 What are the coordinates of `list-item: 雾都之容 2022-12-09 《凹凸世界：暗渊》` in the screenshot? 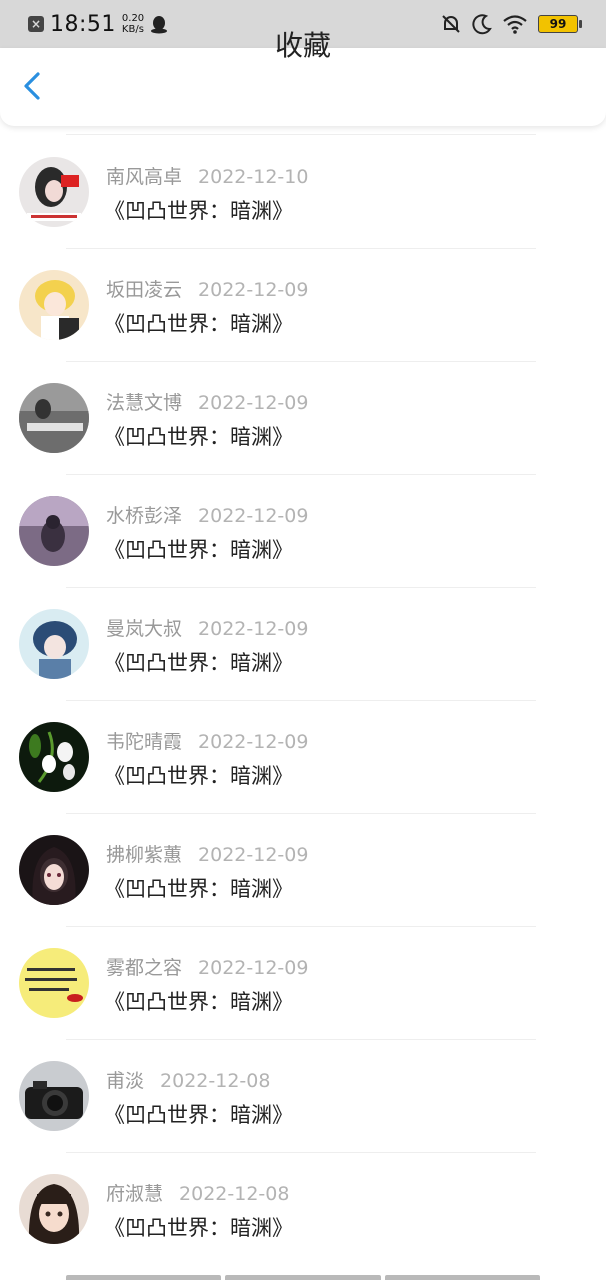 It's located at (303, 983).